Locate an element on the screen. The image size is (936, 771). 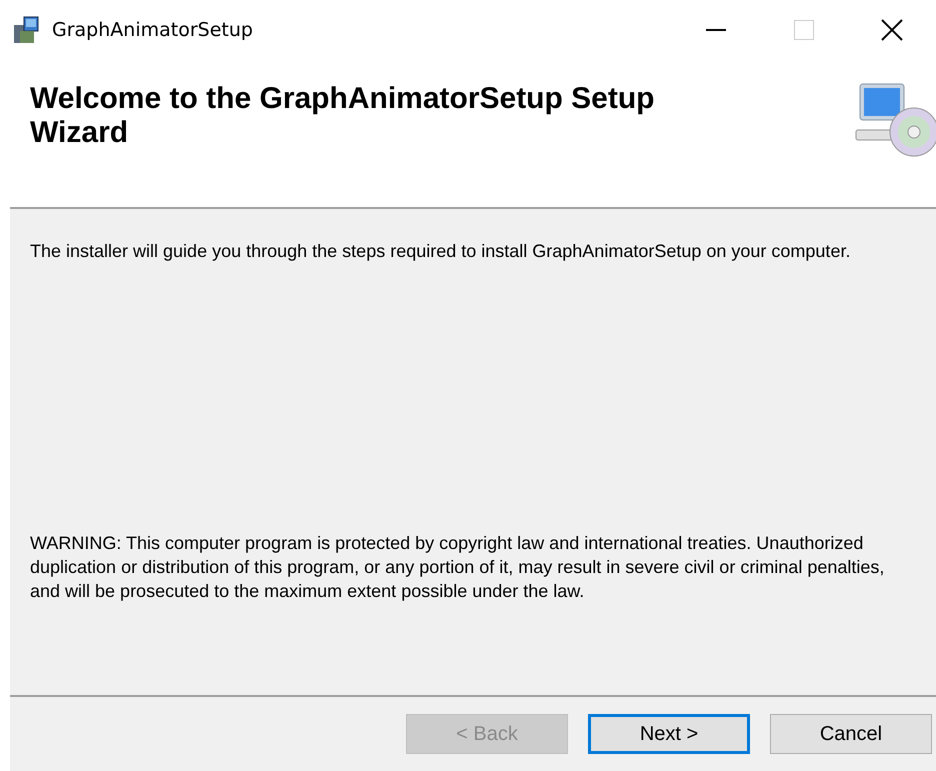
intro-text: The installer will guide you through the steps required to install GraphAnimatorSetup on your computer. is located at coordinates (441, 251).